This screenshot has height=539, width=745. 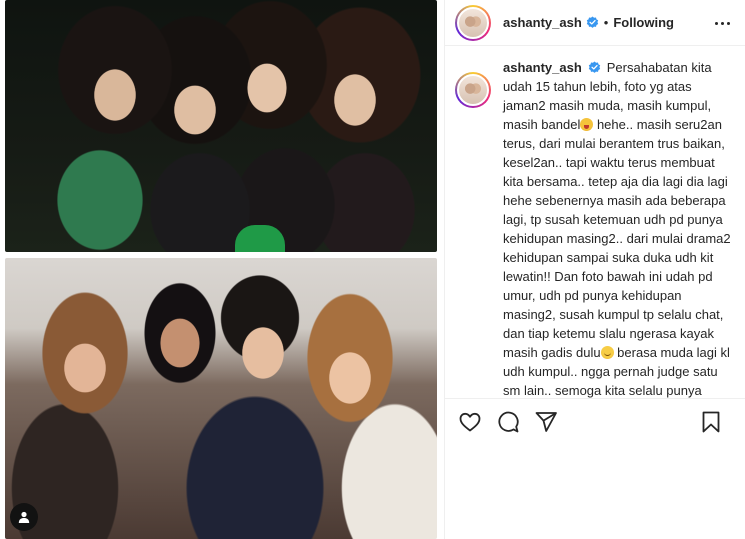 I want to click on caption-avatar-image, so click(x=473, y=90).